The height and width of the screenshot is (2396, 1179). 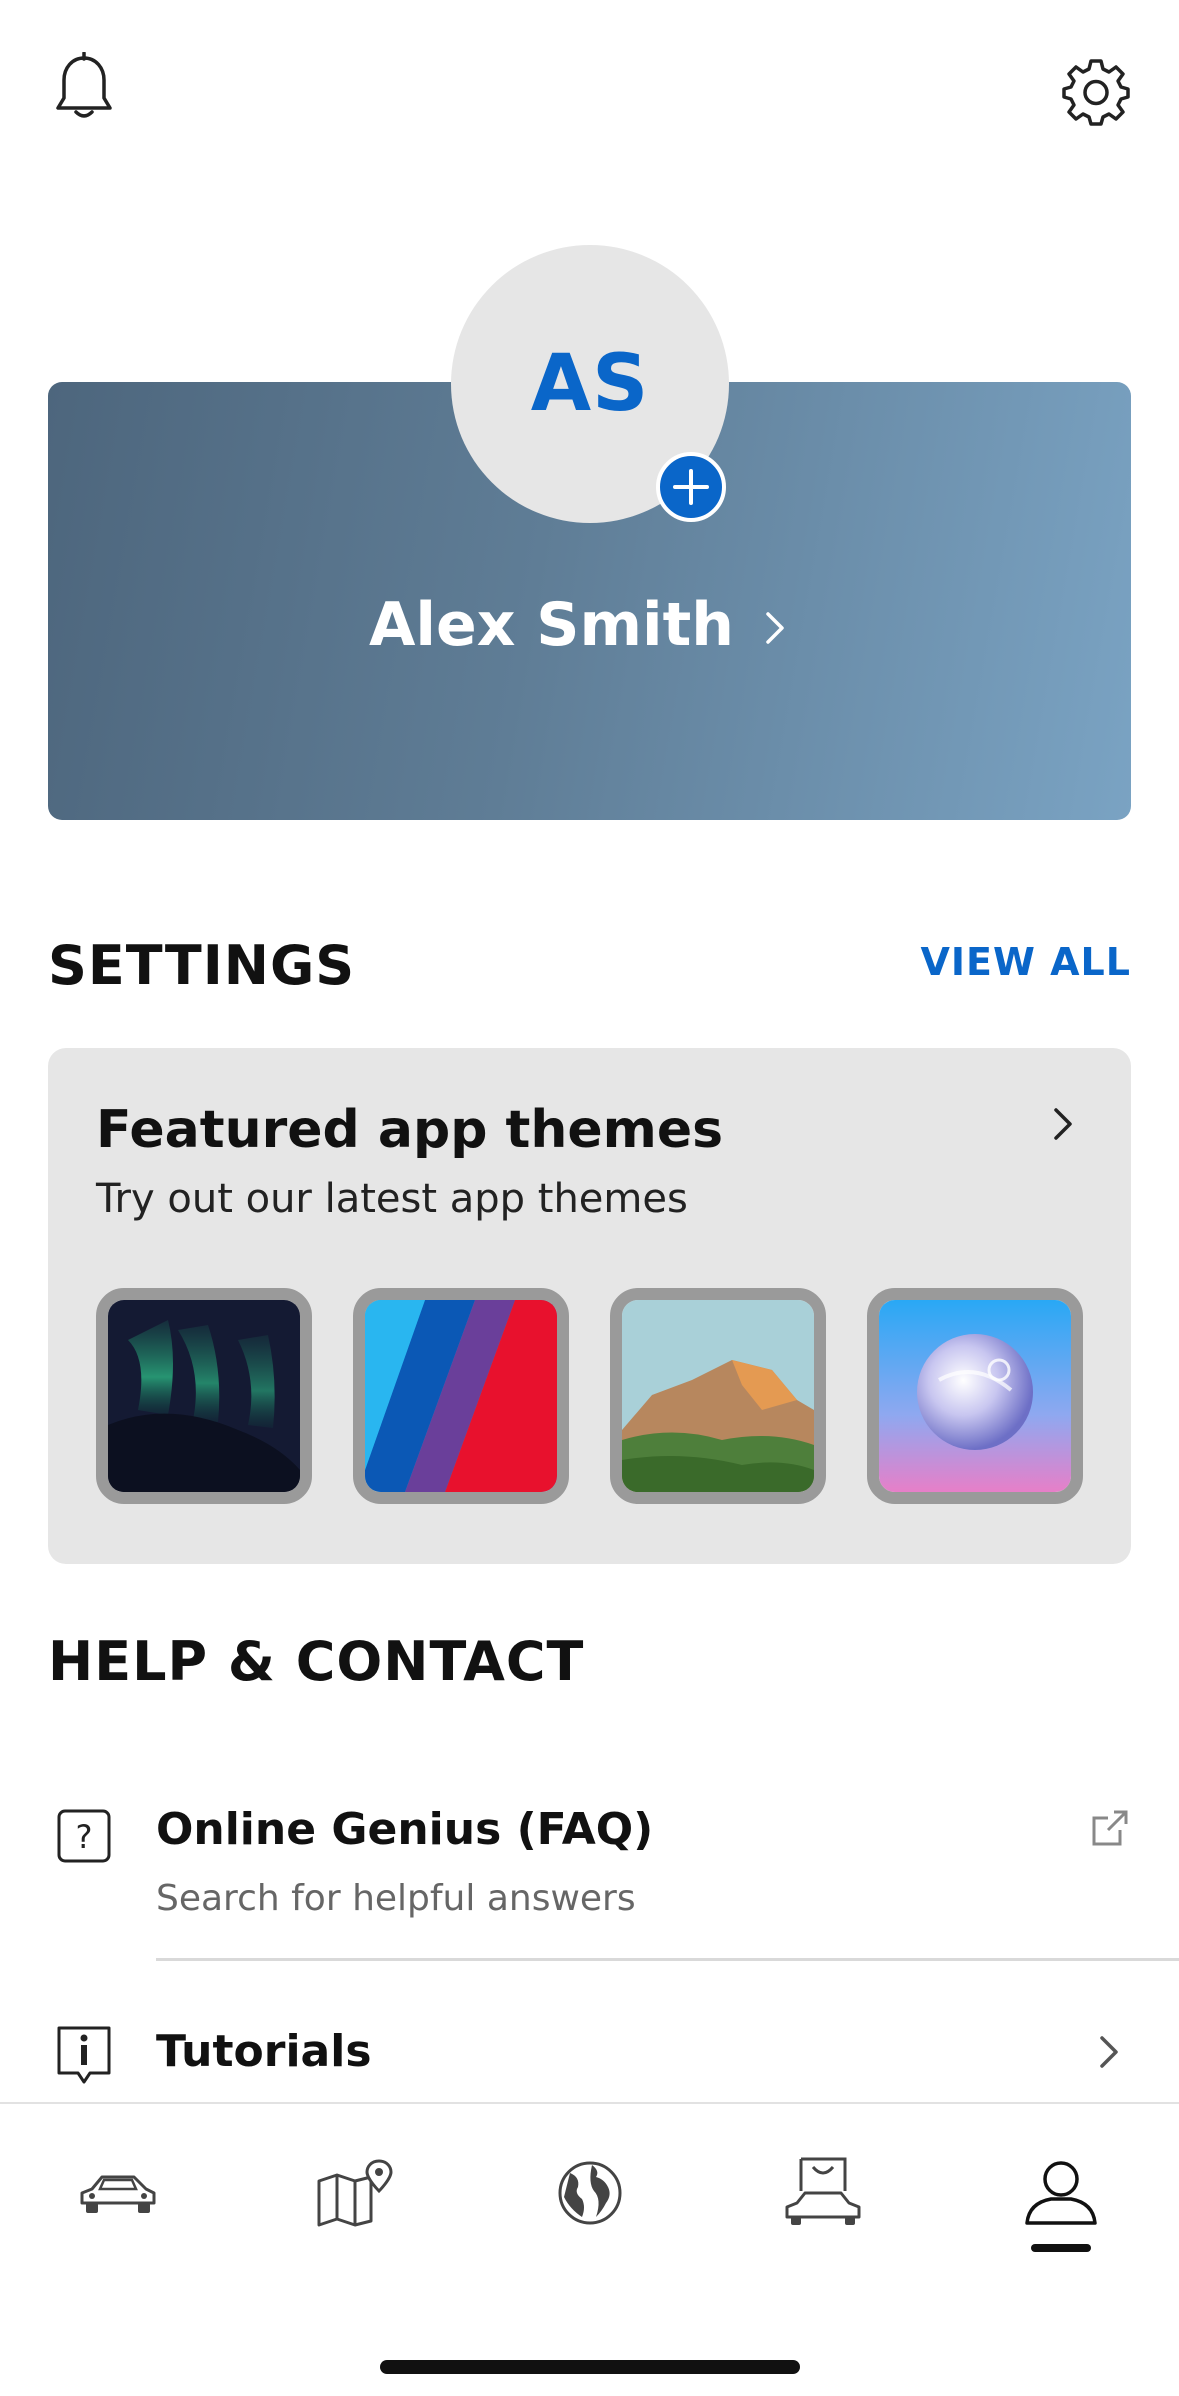 What do you see at coordinates (590, 2367) in the screenshot?
I see `home-indicator` at bounding box center [590, 2367].